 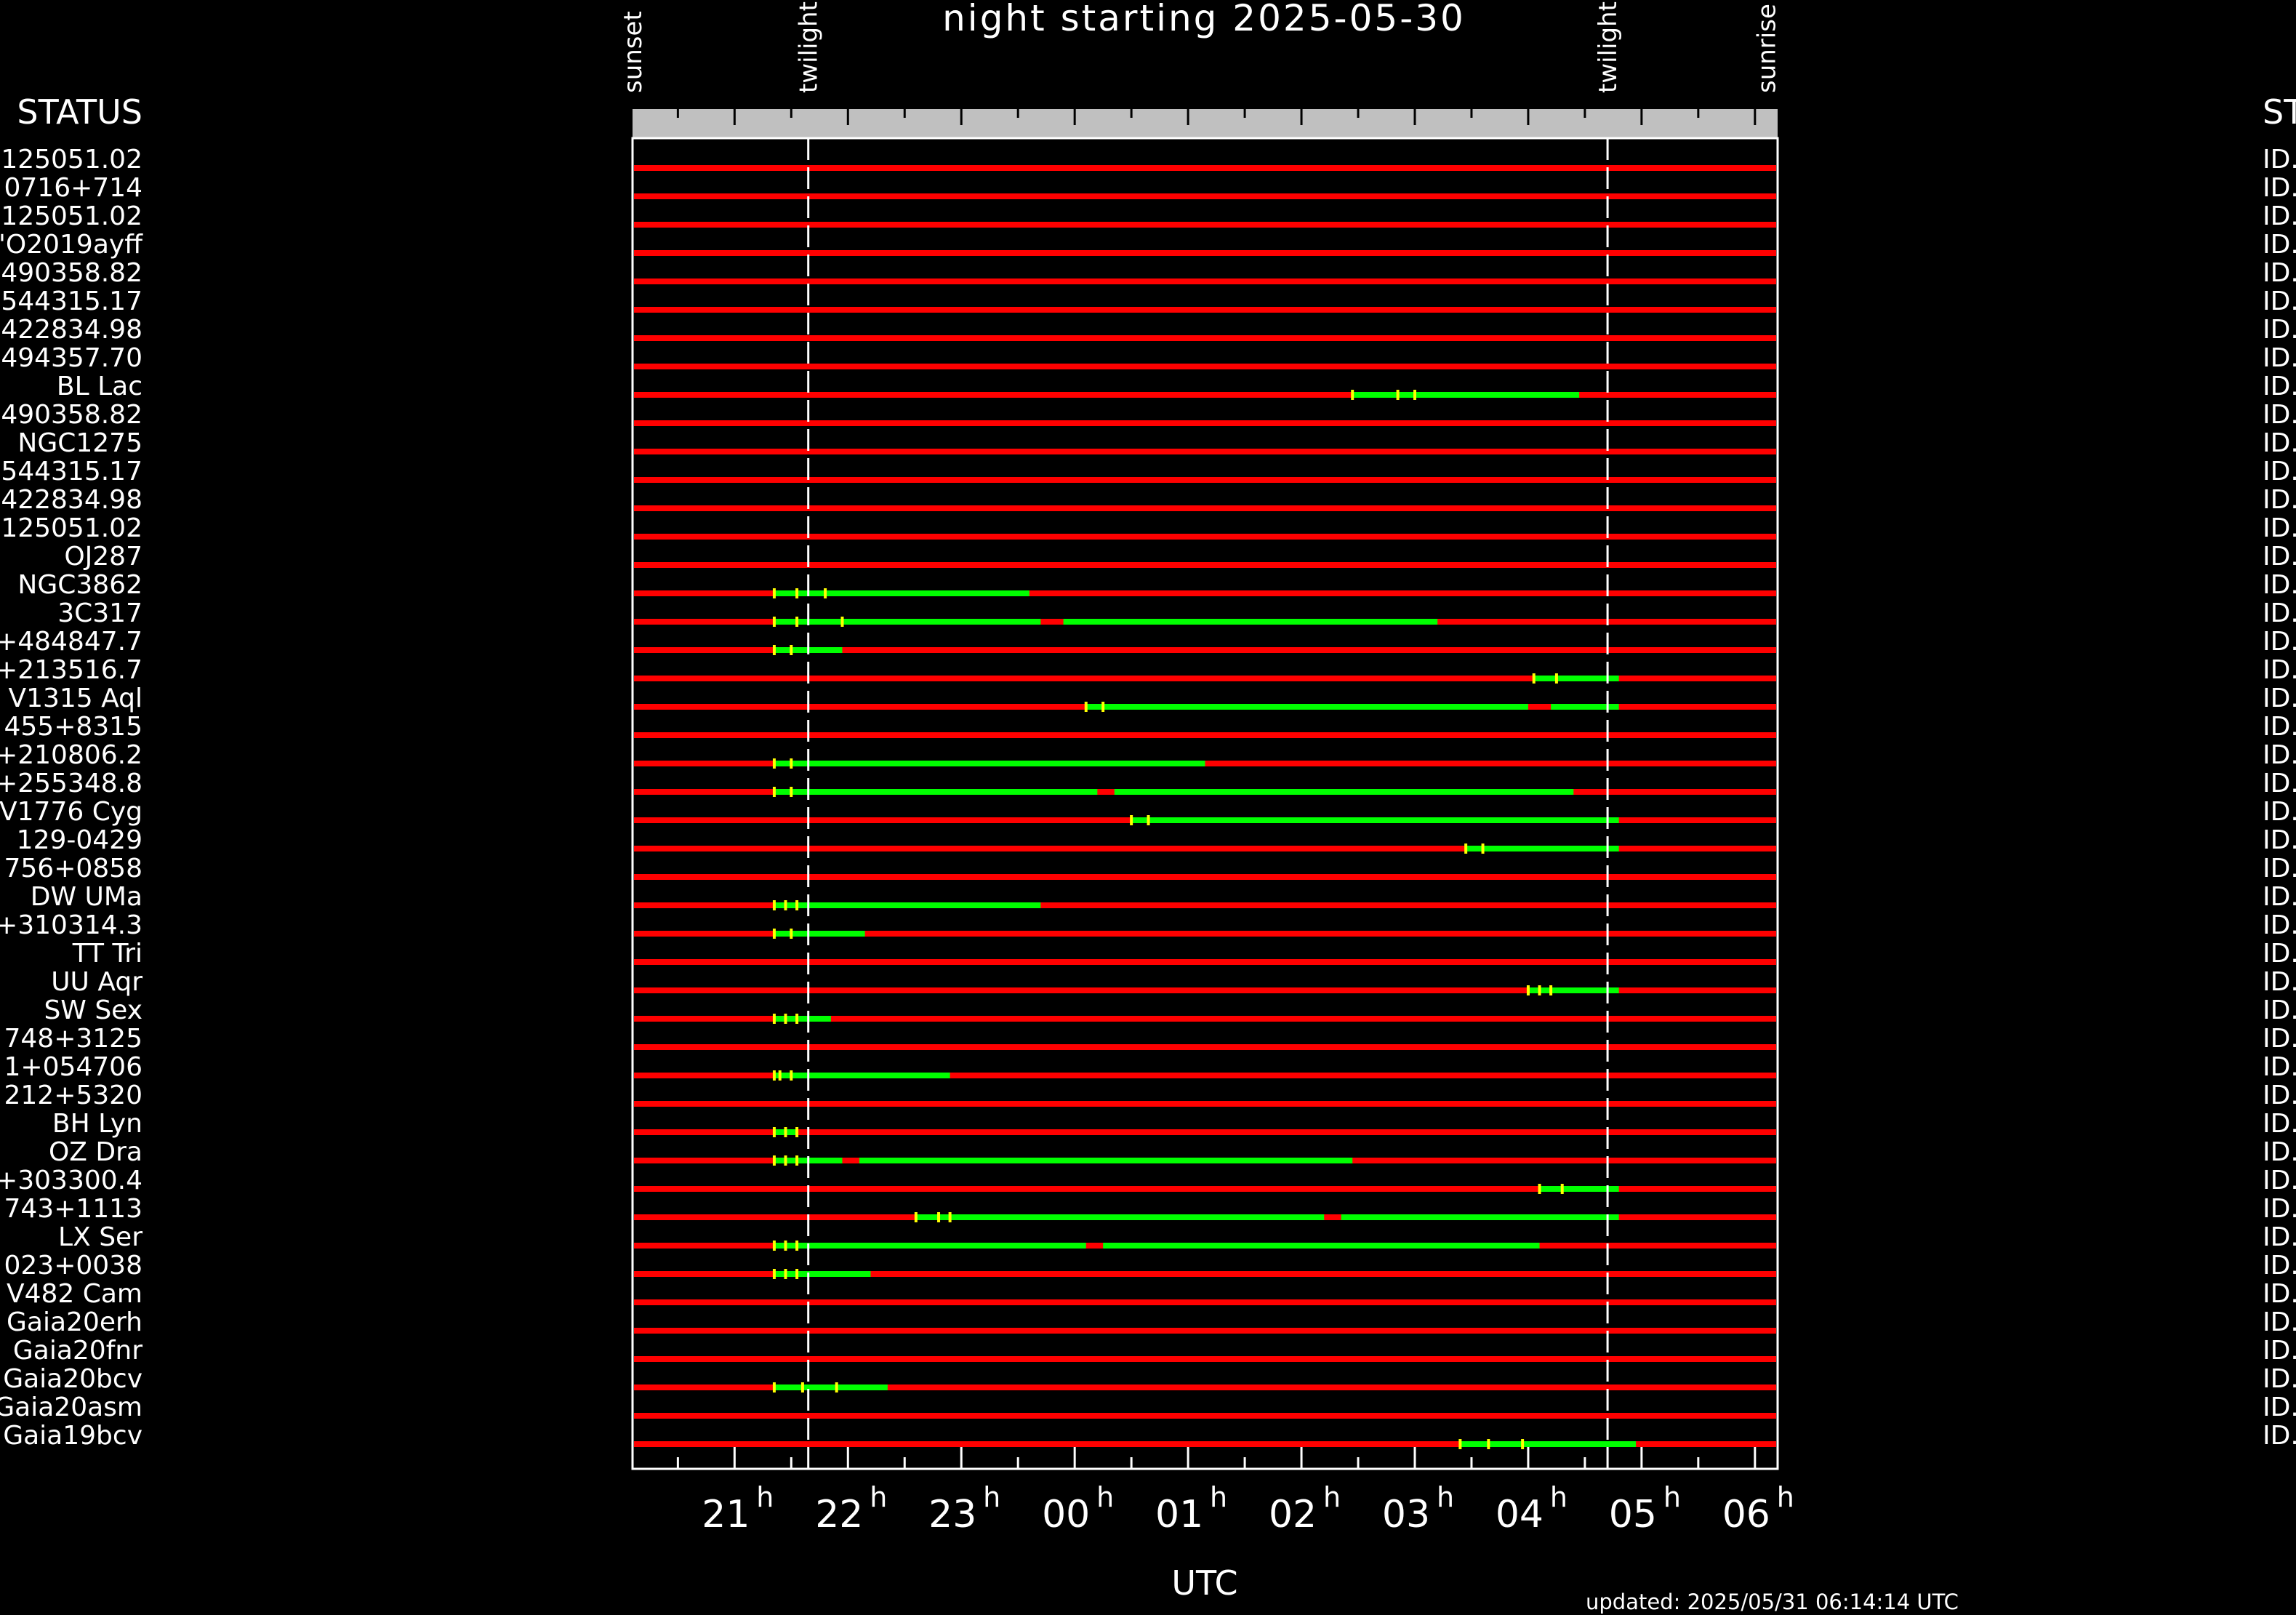 What do you see at coordinates (73, 727) in the screenshot?
I see `target-name-label: 455+8315` at bounding box center [73, 727].